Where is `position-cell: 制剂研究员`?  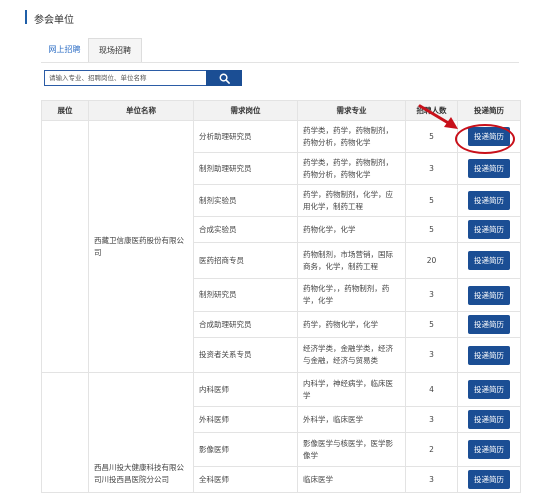
position-cell: 制剂研究员 is located at coordinates (245, 295).